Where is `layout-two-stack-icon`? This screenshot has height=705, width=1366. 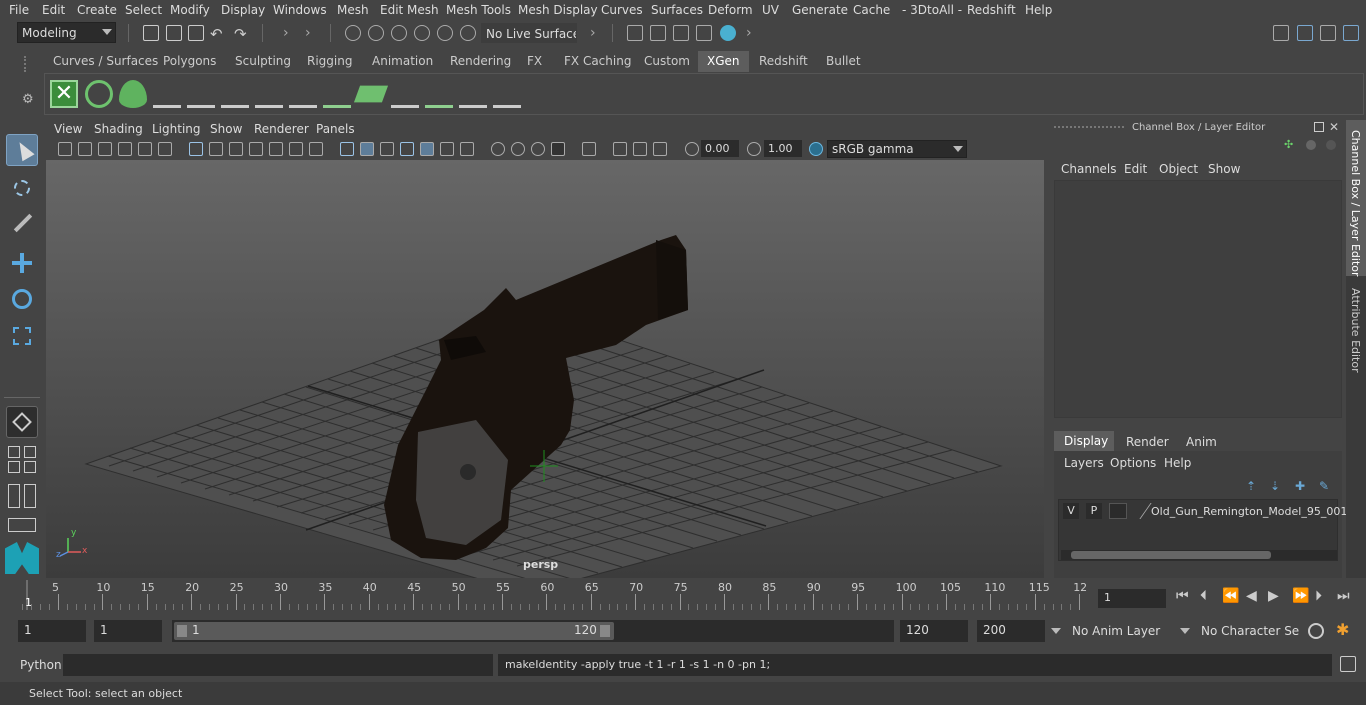
layout-two-stack-icon is located at coordinates (30, 467).